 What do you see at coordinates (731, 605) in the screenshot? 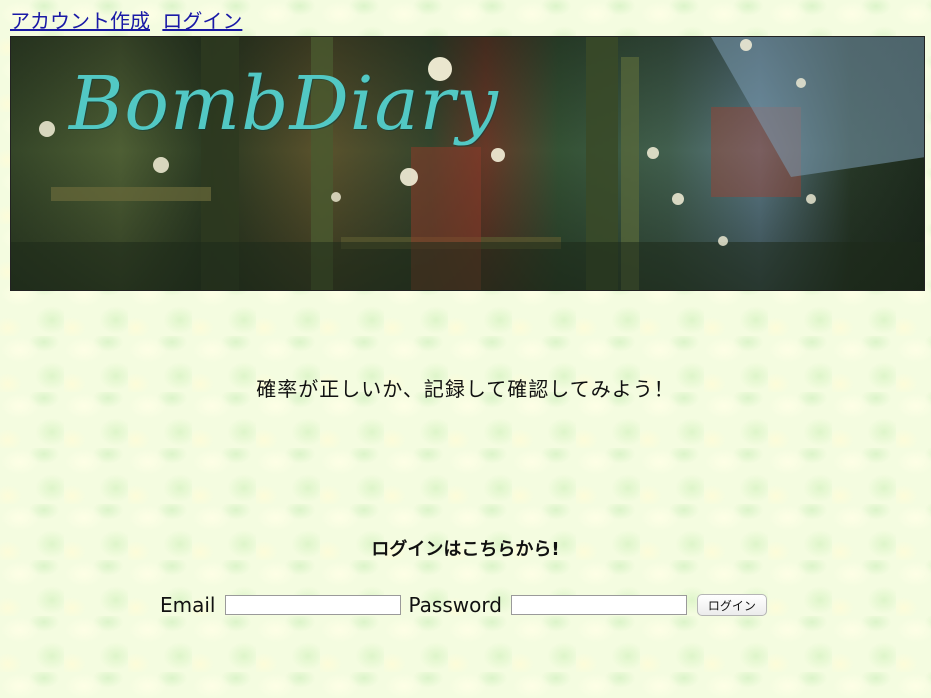
I see `login-submit-button: ログイン` at bounding box center [731, 605].